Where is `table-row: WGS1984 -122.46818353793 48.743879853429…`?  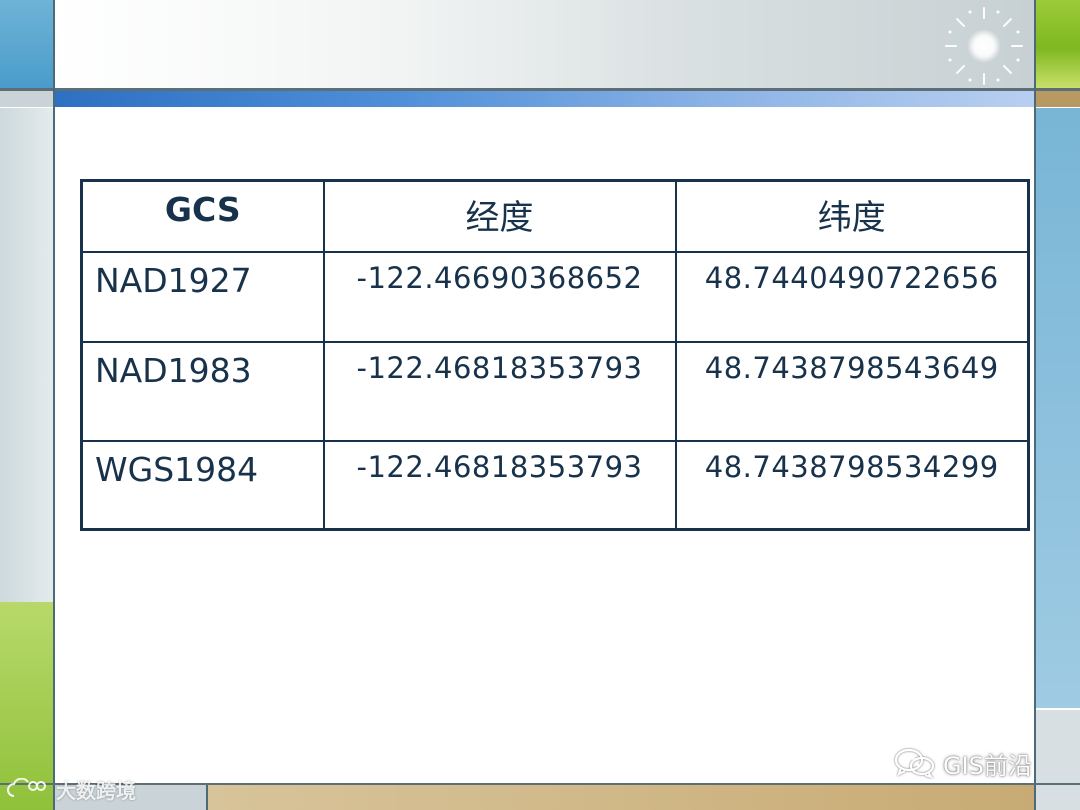
table-row: WGS1984 -122.46818353793 48.743879853429… is located at coordinates (555, 485).